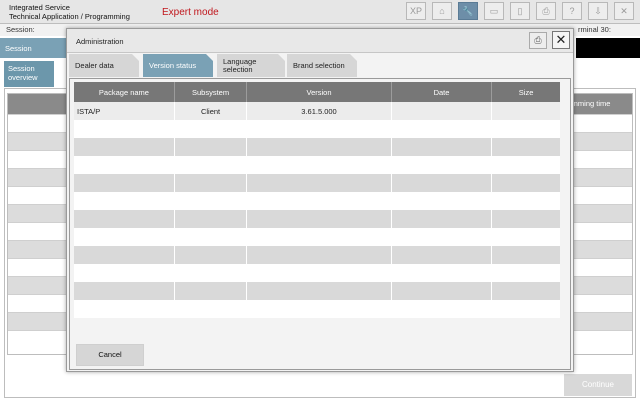  Describe the element at coordinates (572, 11) in the screenshot. I see `help-icon: ?` at that location.